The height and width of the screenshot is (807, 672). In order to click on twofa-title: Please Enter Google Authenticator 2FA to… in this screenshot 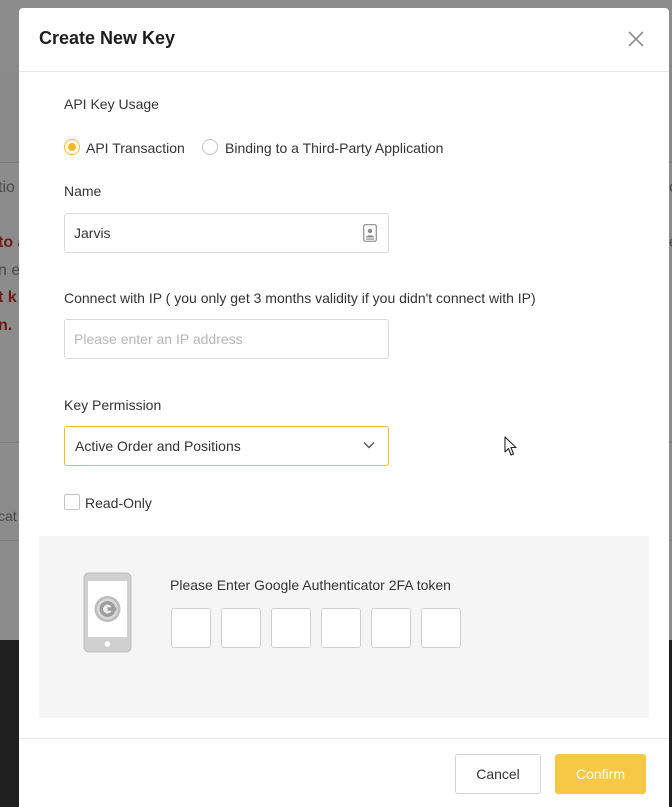, I will do `click(310, 585)`.